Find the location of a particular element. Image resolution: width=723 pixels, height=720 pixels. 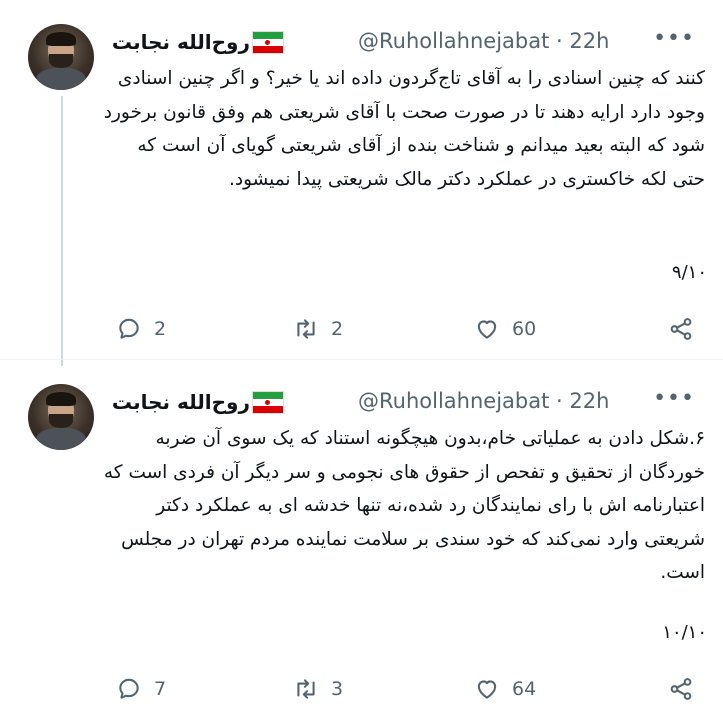

like-button: 60 is located at coordinates (505, 329).